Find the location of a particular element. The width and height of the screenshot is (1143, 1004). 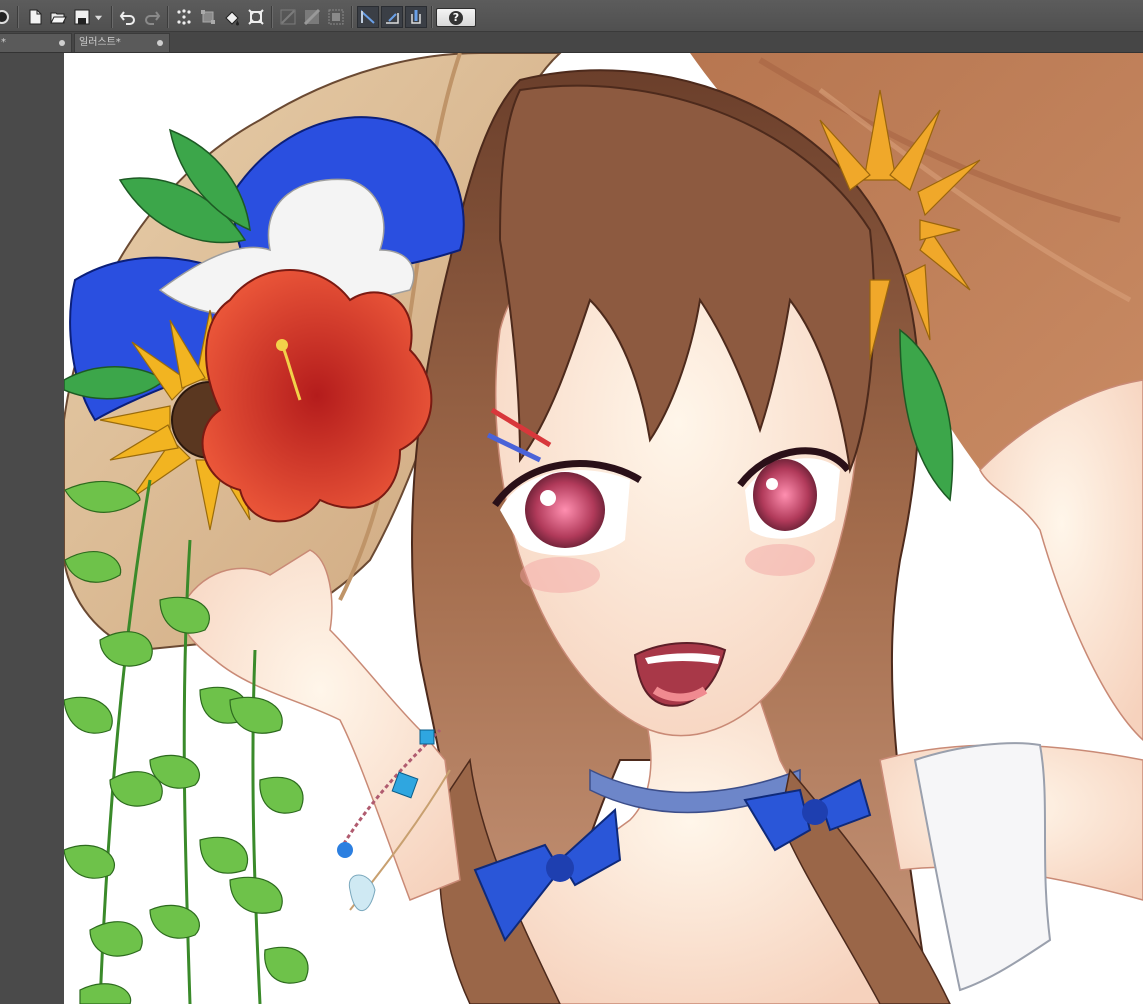

perspective-ruler-toggle is located at coordinates (368, 17).